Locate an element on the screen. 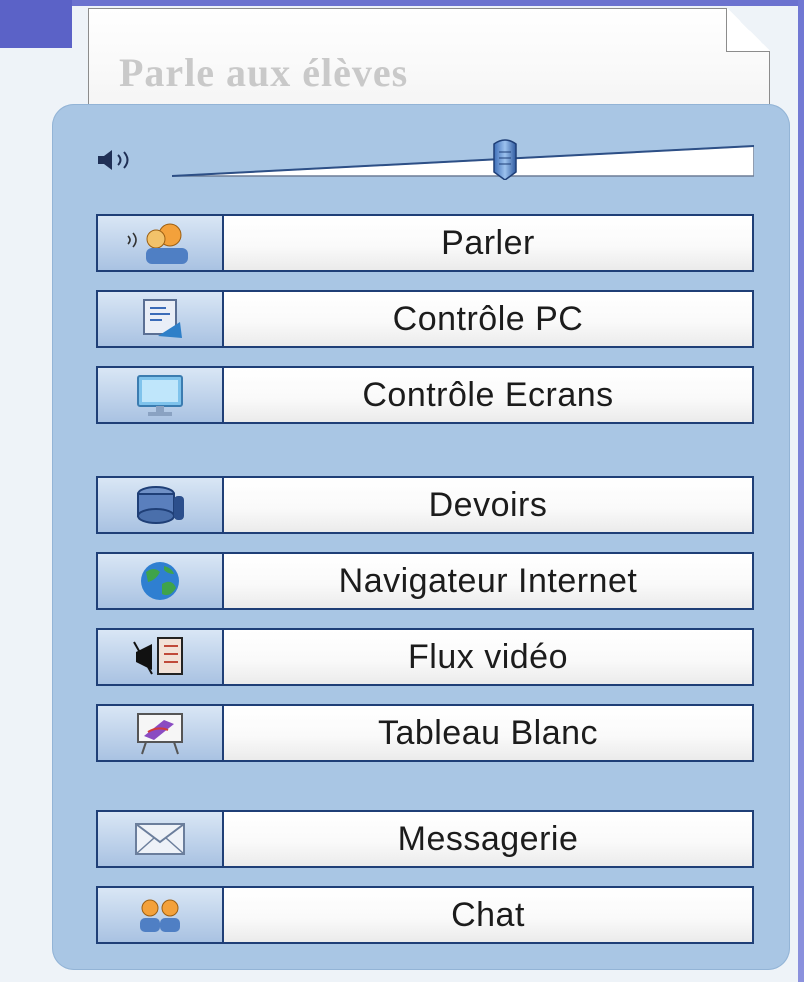 The height and width of the screenshot is (982, 804). flux-video-icon-cell is located at coordinates (161, 657).